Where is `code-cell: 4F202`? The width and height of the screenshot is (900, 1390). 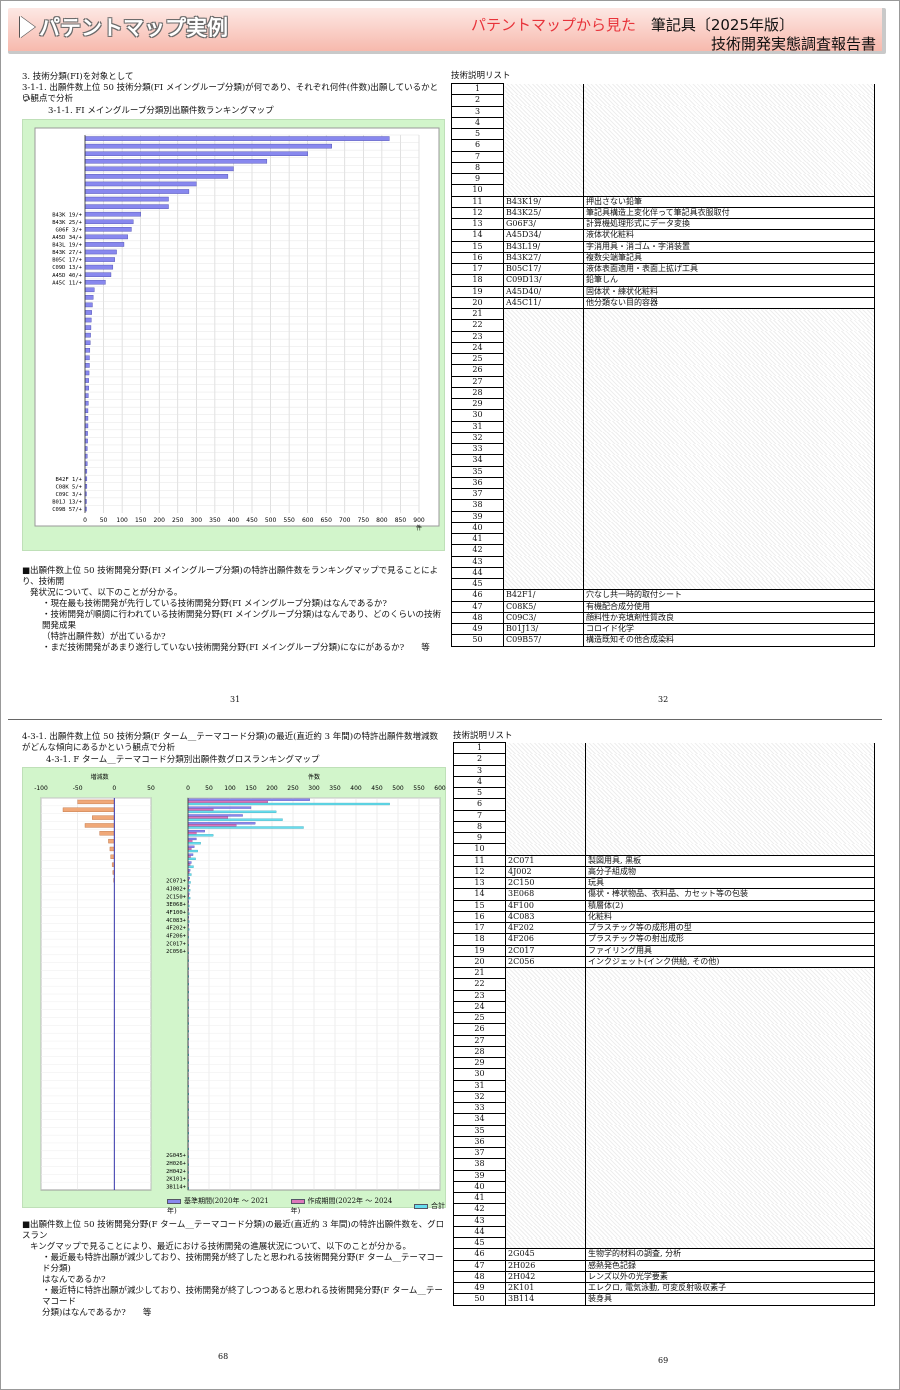
code-cell: 4F202 is located at coordinates (545, 928).